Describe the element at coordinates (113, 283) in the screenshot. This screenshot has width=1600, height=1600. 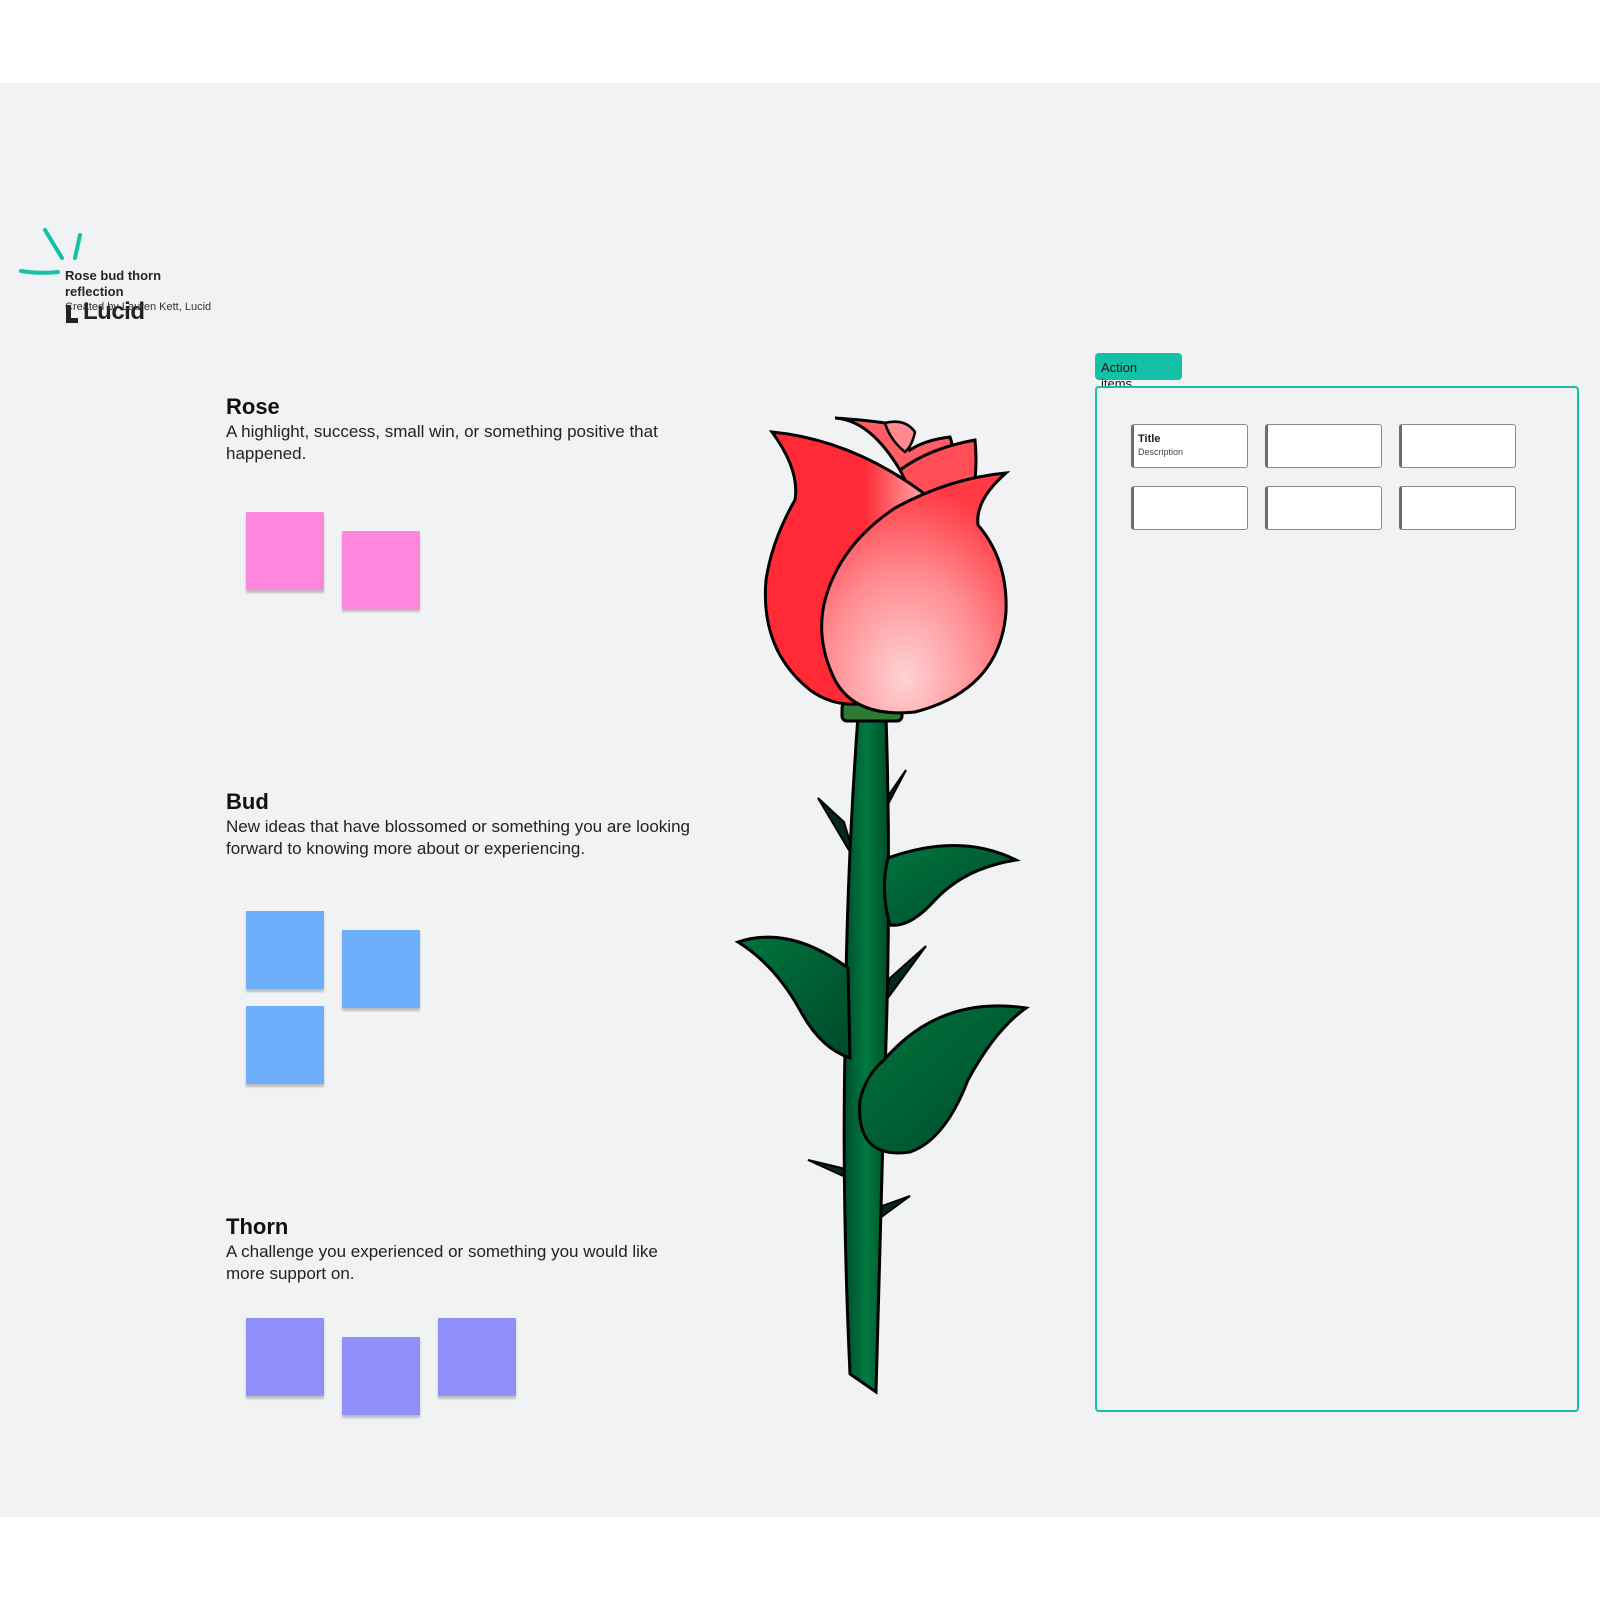
I see `template-title: Rose bud thorn reflection` at that location.